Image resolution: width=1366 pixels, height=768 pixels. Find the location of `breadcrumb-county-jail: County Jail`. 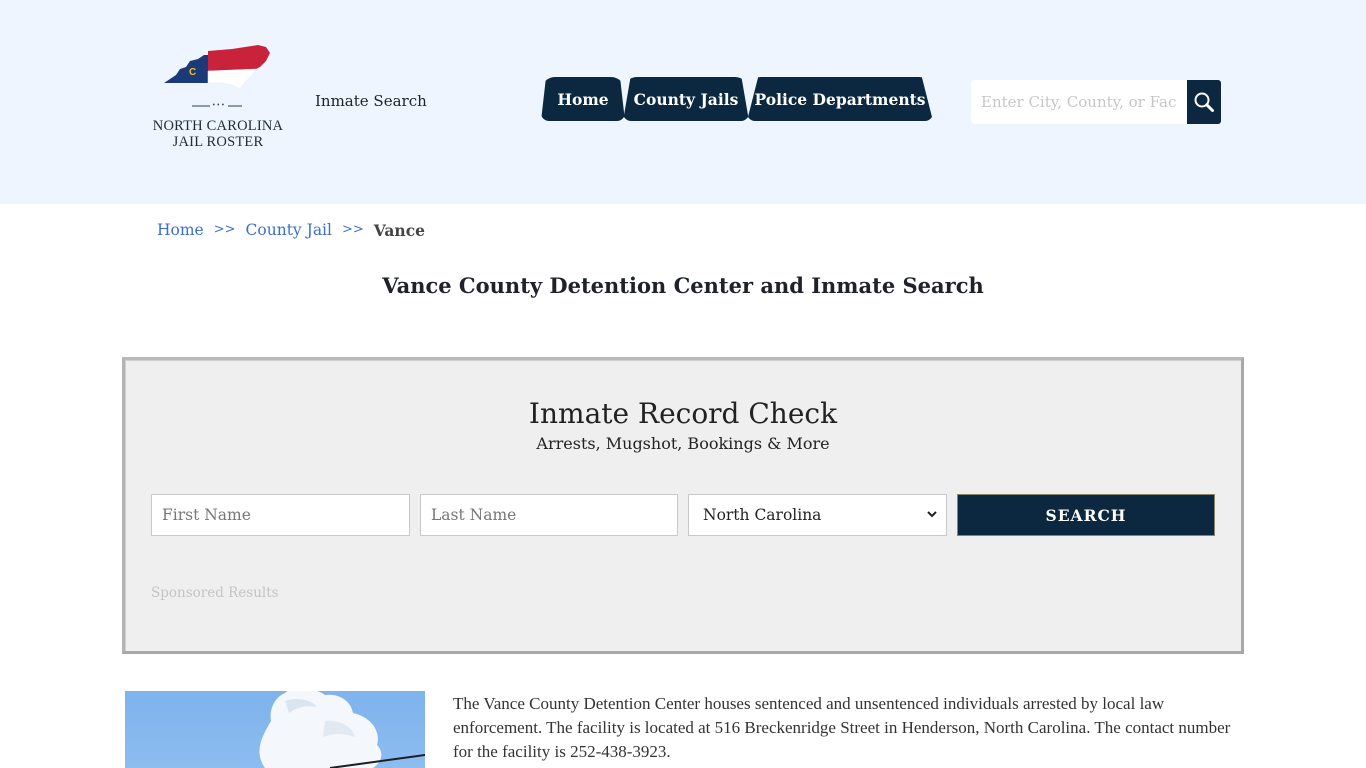

breadcrumb-county-jail: County Jail is located at coordinates (289, 230).